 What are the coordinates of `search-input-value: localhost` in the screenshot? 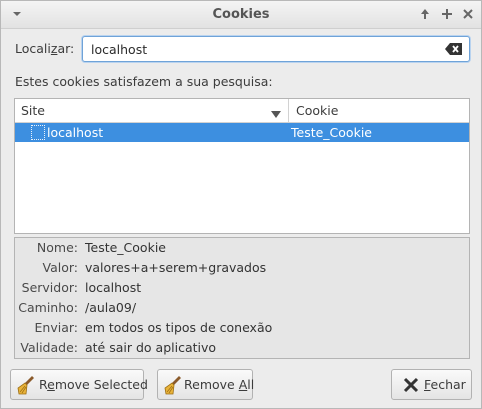 It's located at (119, 49).